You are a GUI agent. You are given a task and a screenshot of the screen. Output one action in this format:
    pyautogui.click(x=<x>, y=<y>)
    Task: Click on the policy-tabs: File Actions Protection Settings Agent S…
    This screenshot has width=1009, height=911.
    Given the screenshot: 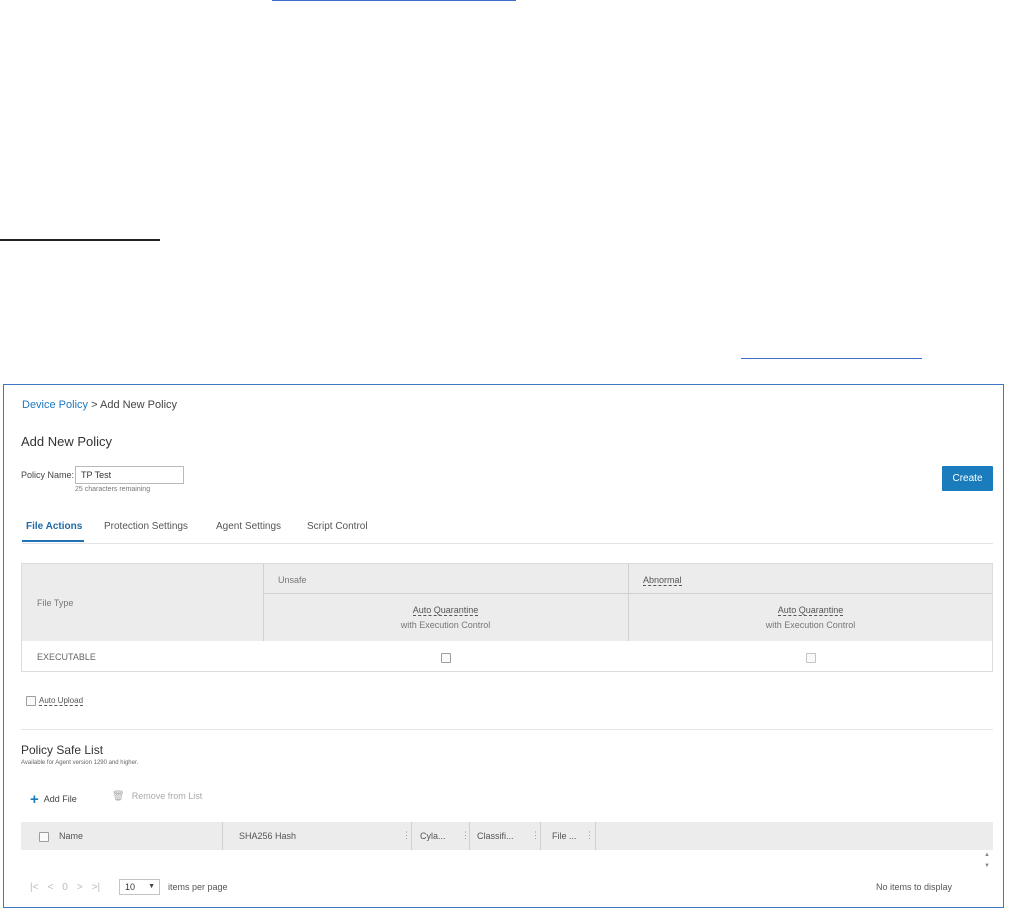 What is the action you would take?
    pyautogui.click(x=507, y=532)
    